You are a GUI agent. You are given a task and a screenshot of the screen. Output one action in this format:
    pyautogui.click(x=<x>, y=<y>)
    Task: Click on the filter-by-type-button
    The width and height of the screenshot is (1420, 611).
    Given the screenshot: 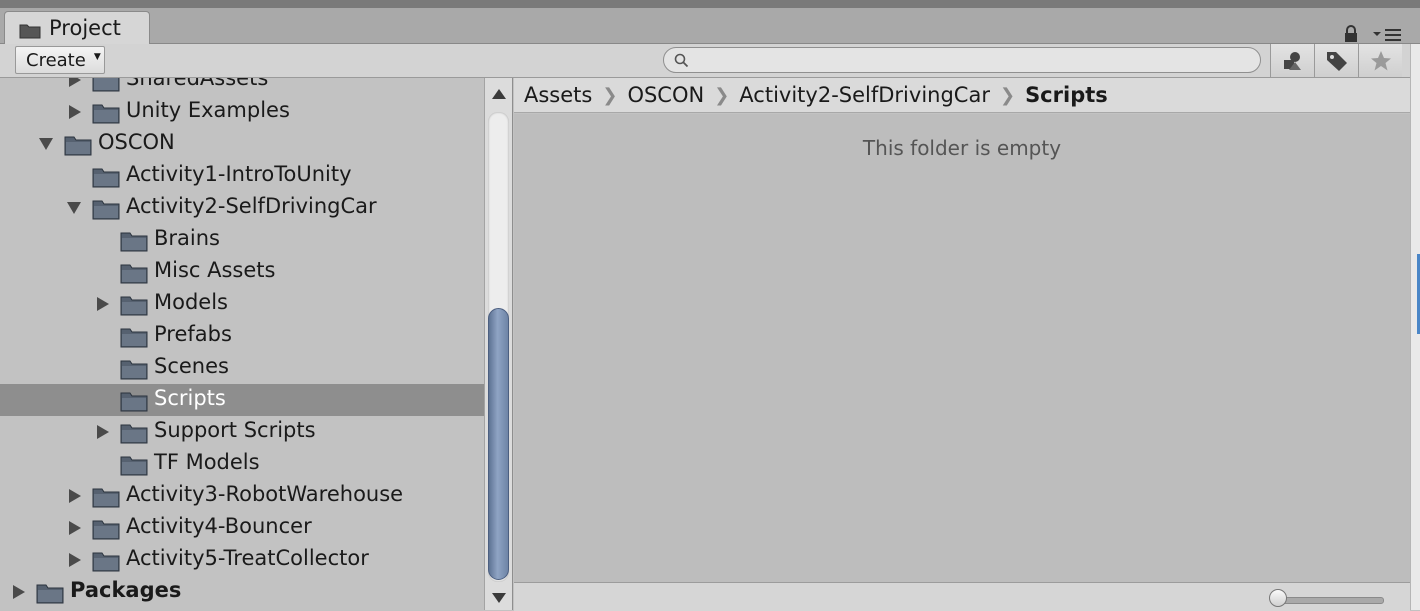 What is the action you would take?
    pyautogui.click(x=1292, y=60)
    